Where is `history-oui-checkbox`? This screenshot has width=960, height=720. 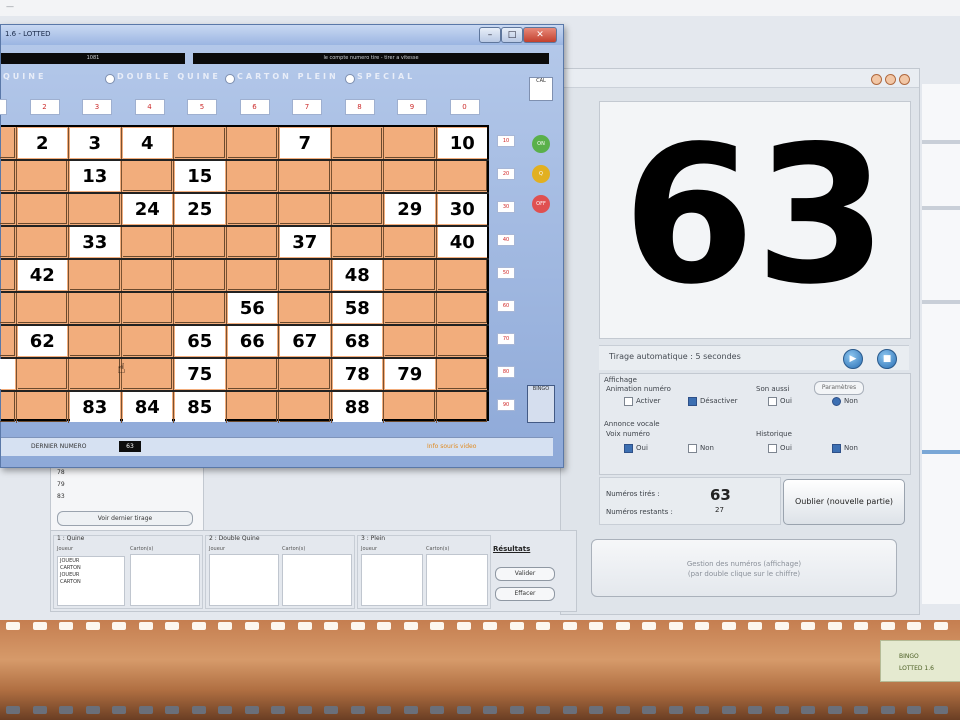 history-oui-checkbox is located at coordinates (772, 448).